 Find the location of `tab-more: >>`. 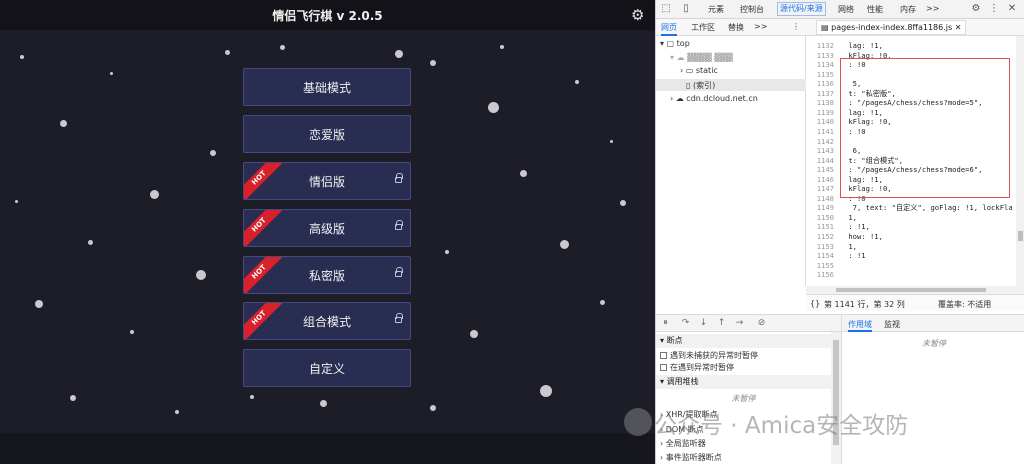

tab-more: >> is located at coordinates (932, 8).